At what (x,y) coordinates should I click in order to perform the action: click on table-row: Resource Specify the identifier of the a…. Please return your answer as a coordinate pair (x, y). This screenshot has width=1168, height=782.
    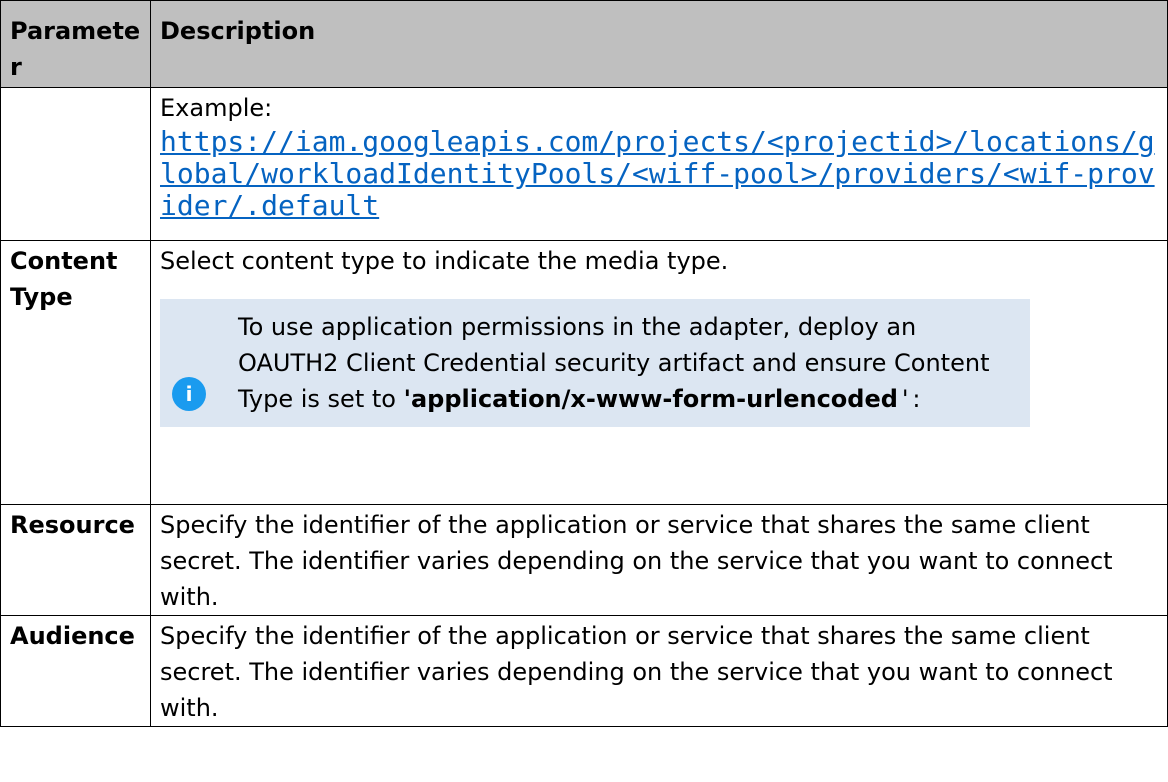
    Looking at the image, I should click on (584, 560).